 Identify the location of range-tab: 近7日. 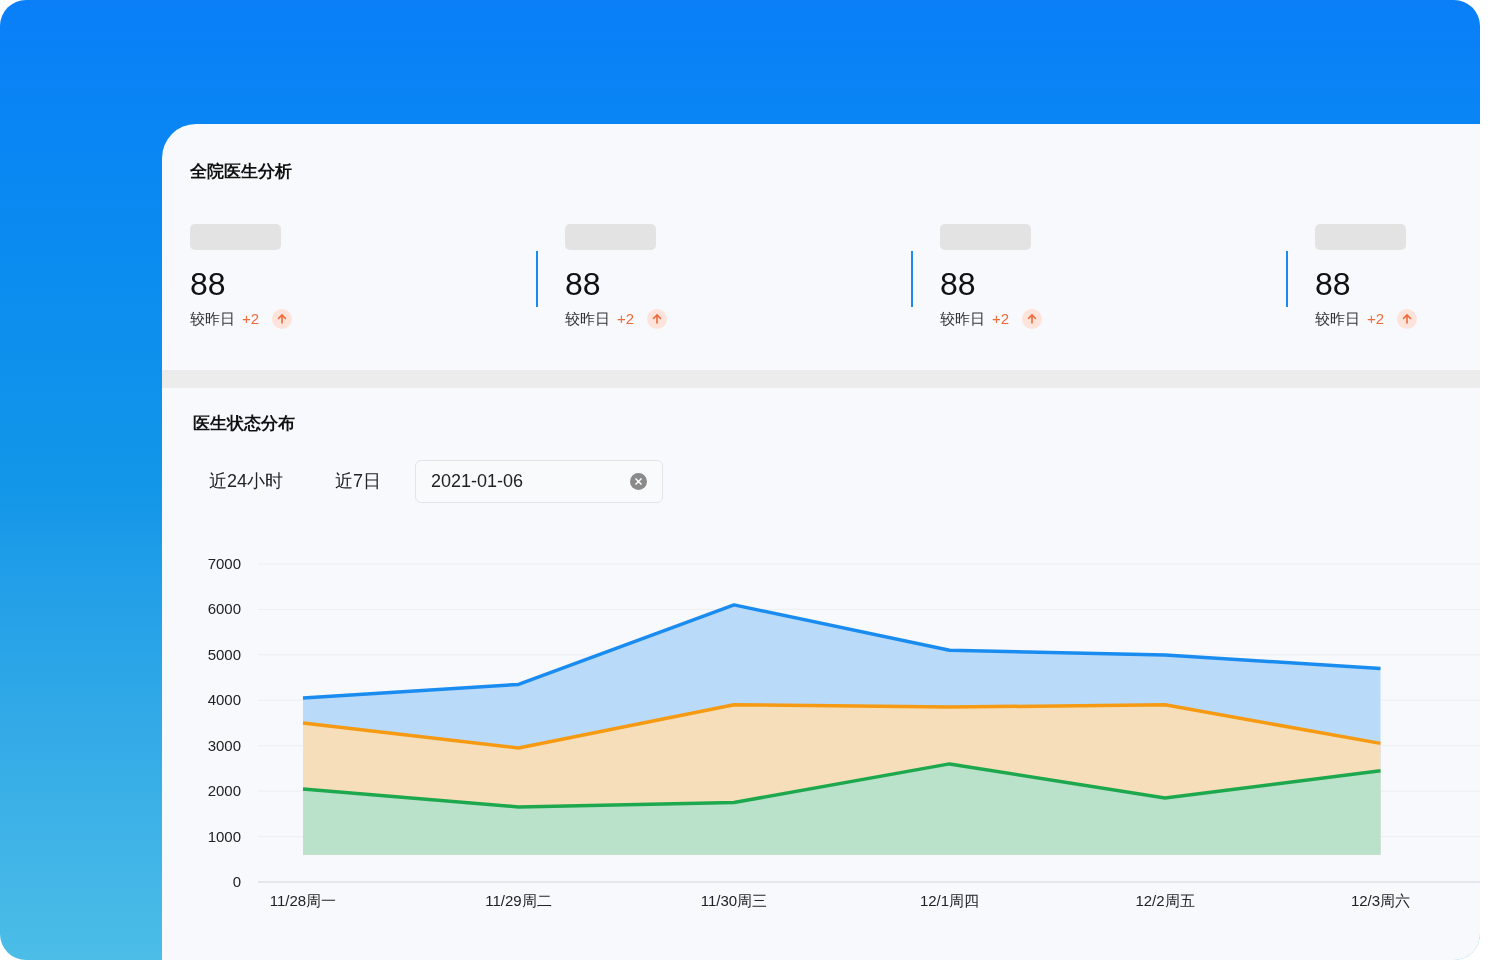
(358, 481).